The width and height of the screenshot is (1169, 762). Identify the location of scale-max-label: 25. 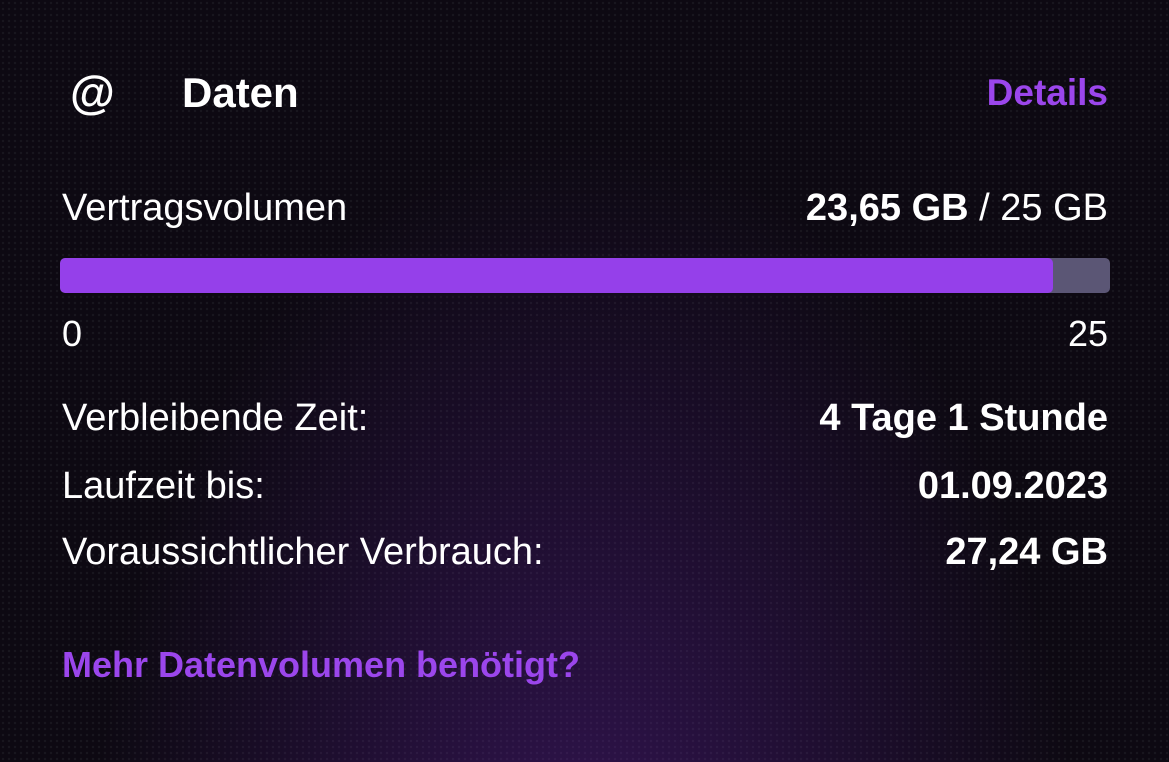
(1087, 333).